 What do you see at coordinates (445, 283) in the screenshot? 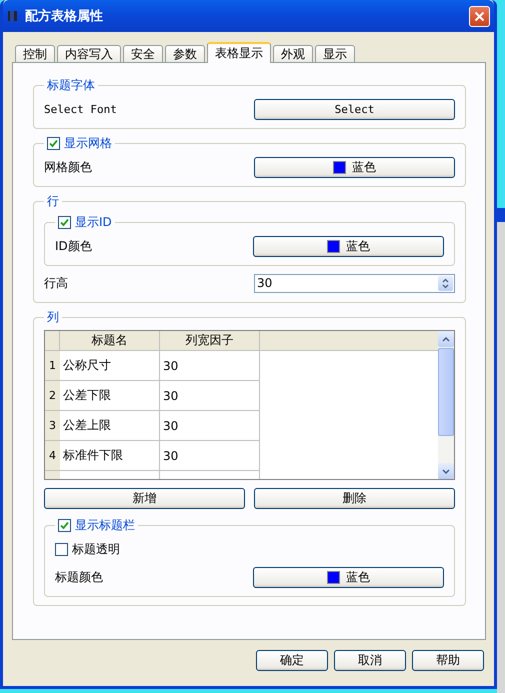
I see `spinner-icon` at bounding box center [445, 283].